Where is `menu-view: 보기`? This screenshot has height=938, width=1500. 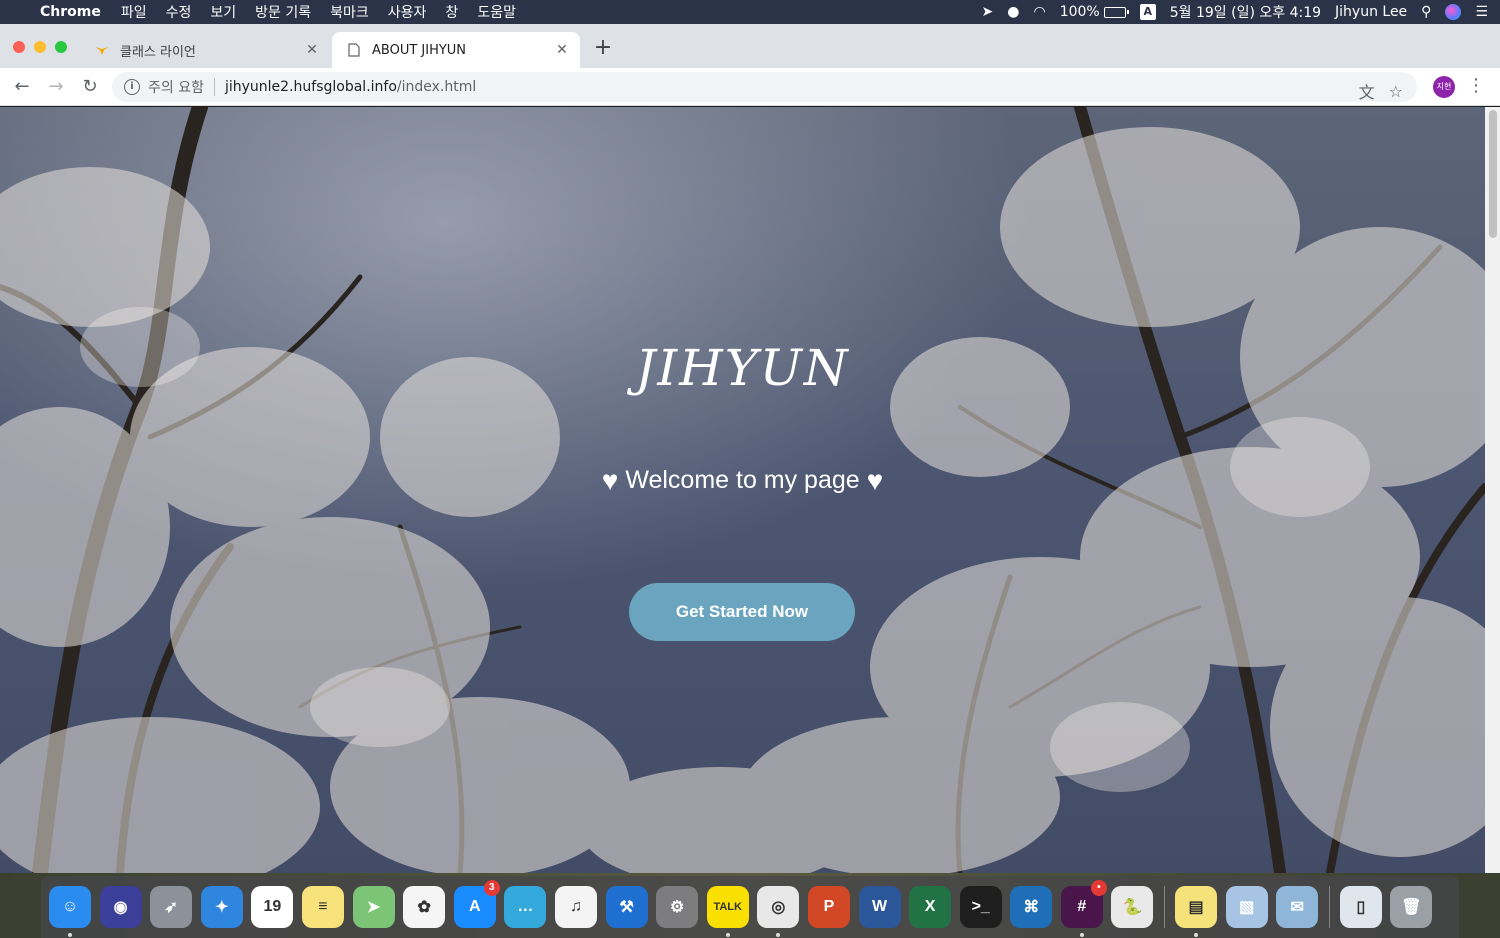 menu-view: 보기 is located at coordinates (223, 12).